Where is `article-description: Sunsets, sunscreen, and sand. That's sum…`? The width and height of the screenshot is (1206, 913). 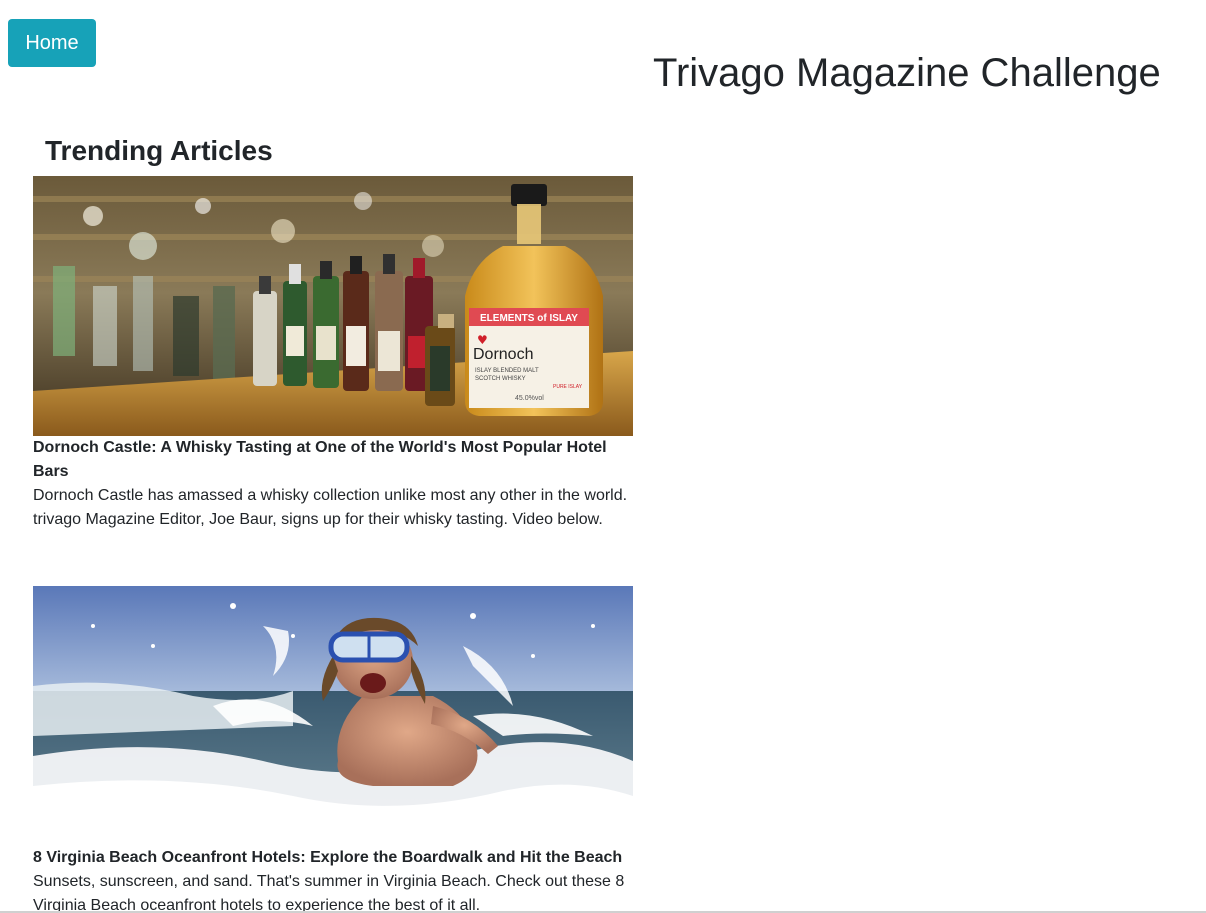
article-description: Sunsets, sunscreen, and sand. That's sum… is located at coordinates (329, 893).